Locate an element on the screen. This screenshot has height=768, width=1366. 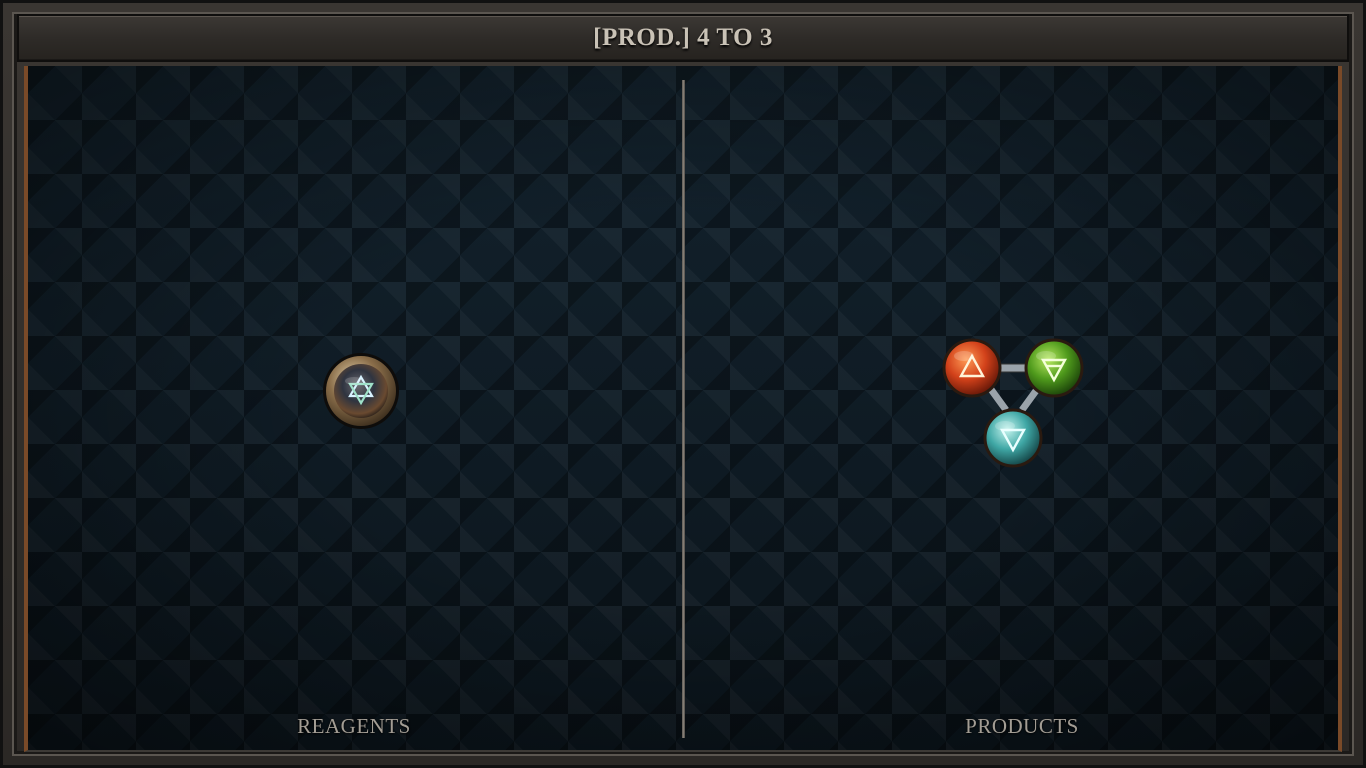
panel-divider is located at coordinates (683, 409).